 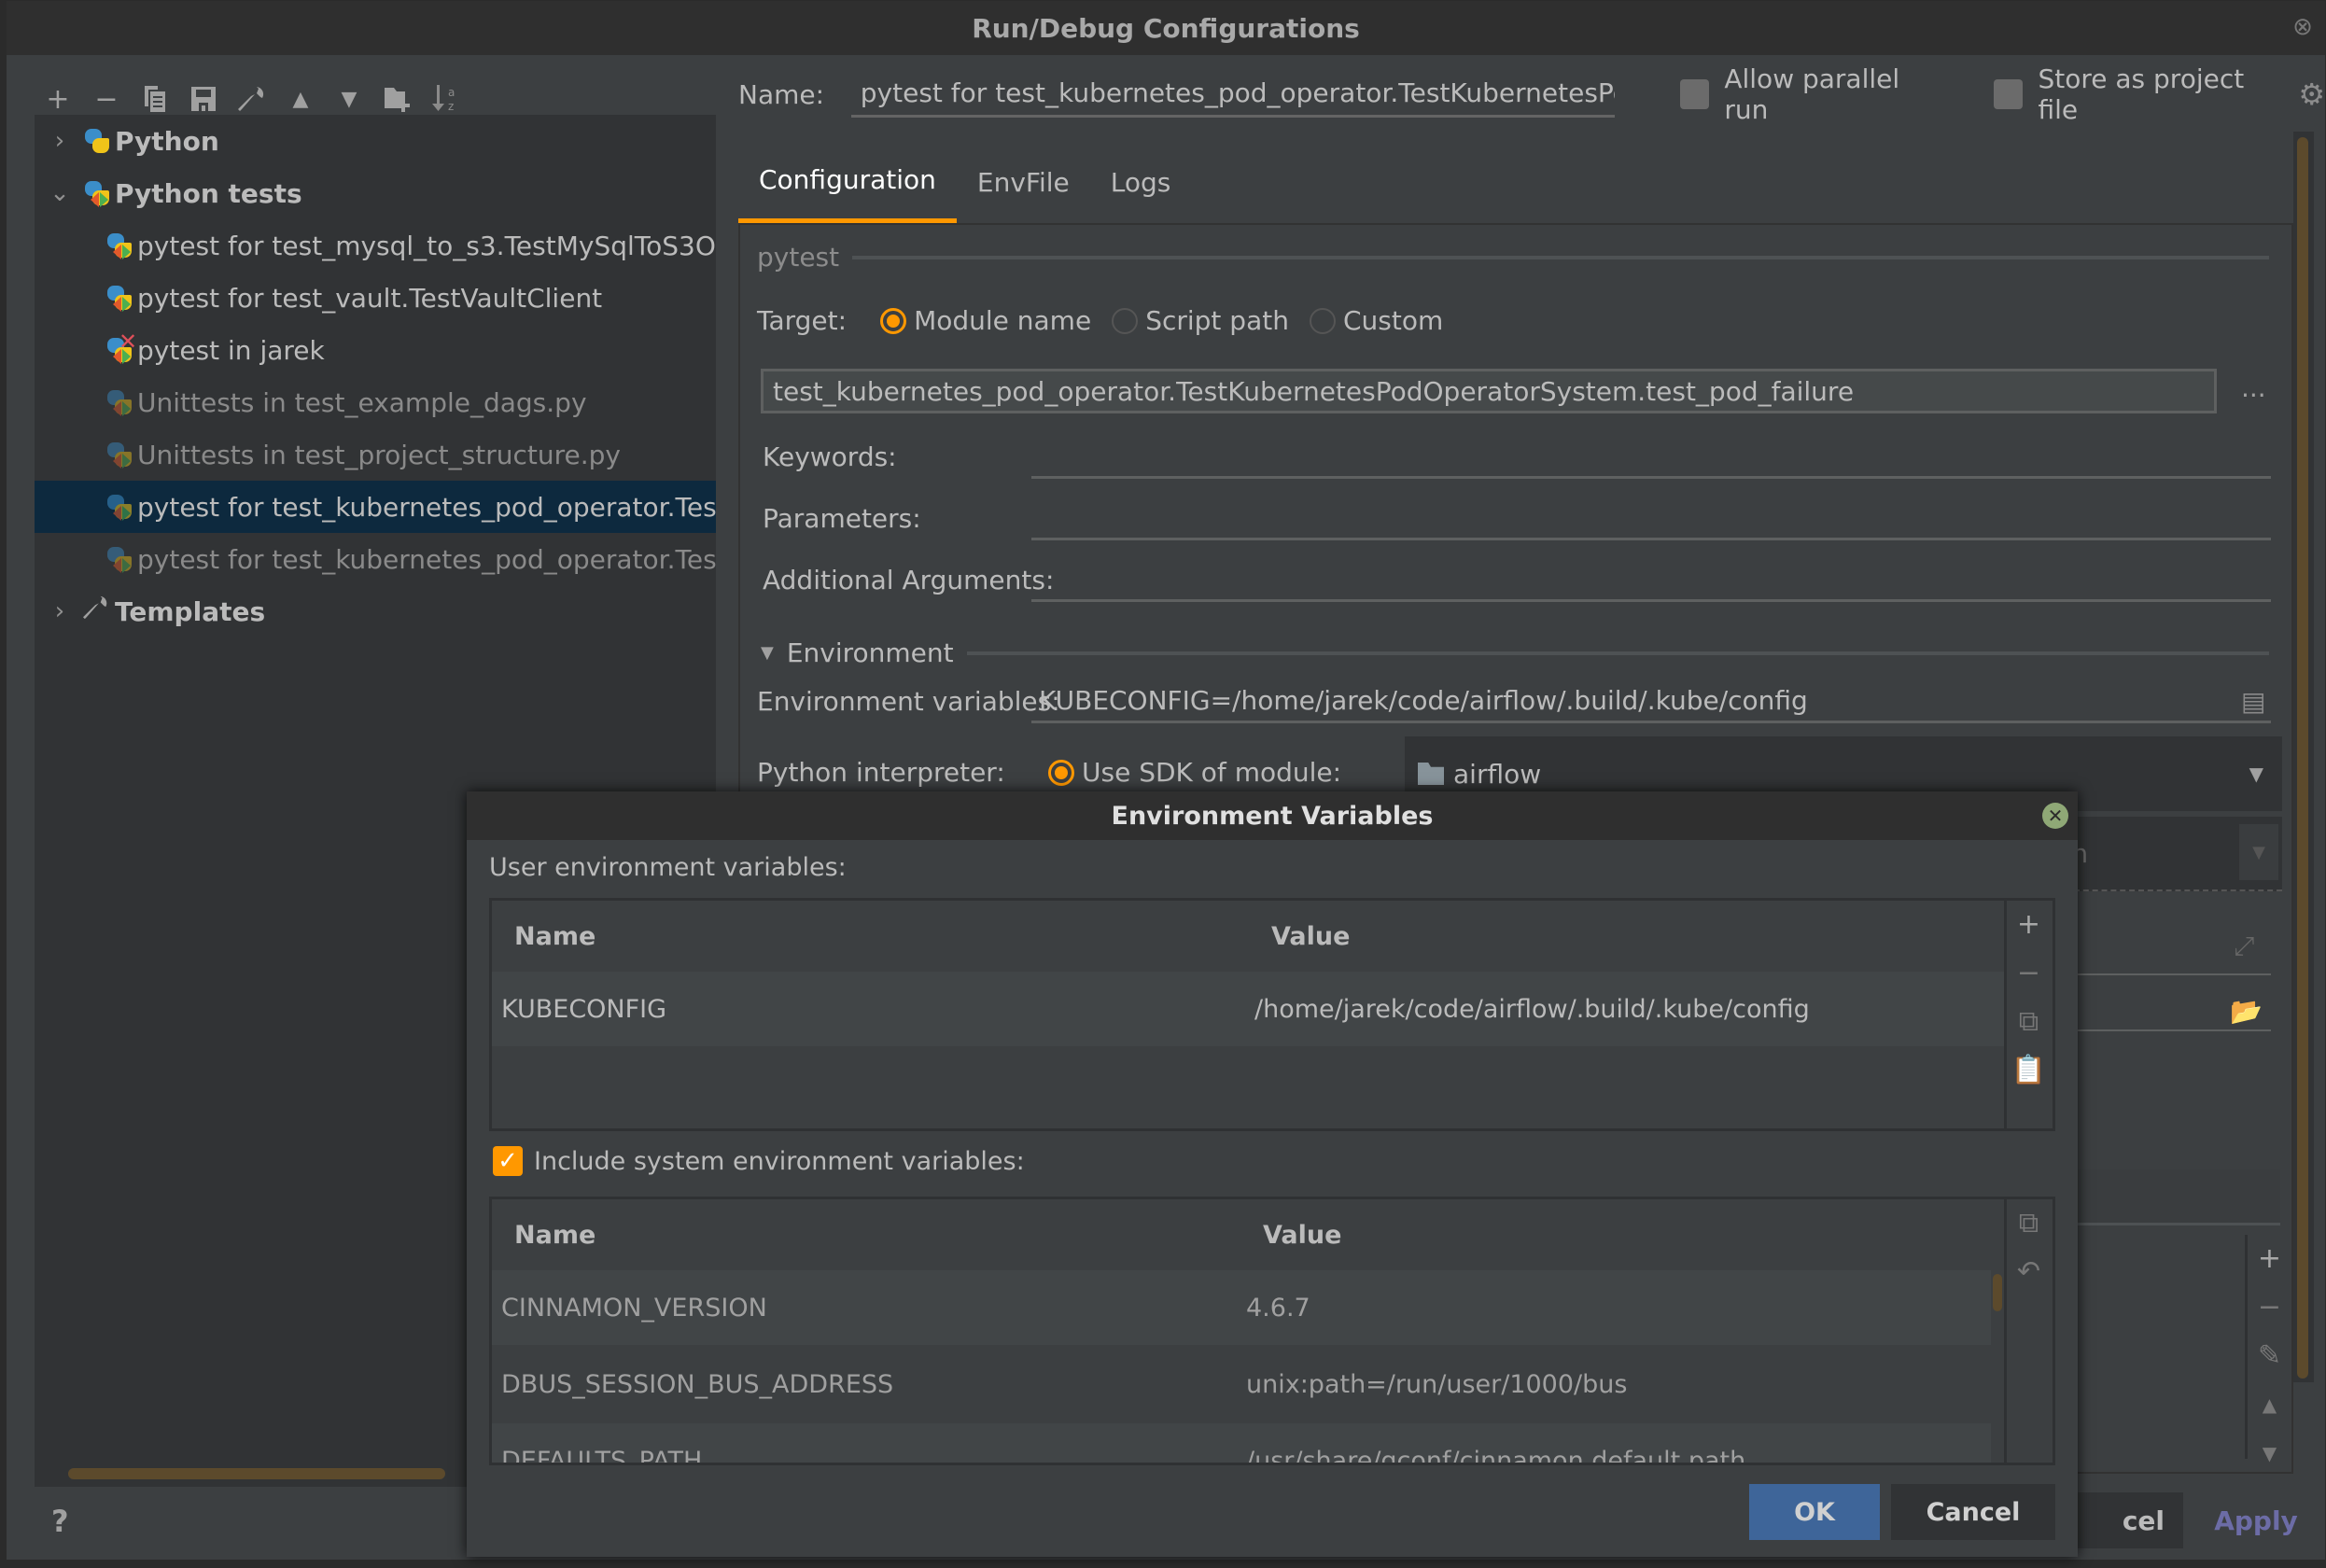 I want to click on target-script-path-radio: Script path, so click(x=1200, y=320).